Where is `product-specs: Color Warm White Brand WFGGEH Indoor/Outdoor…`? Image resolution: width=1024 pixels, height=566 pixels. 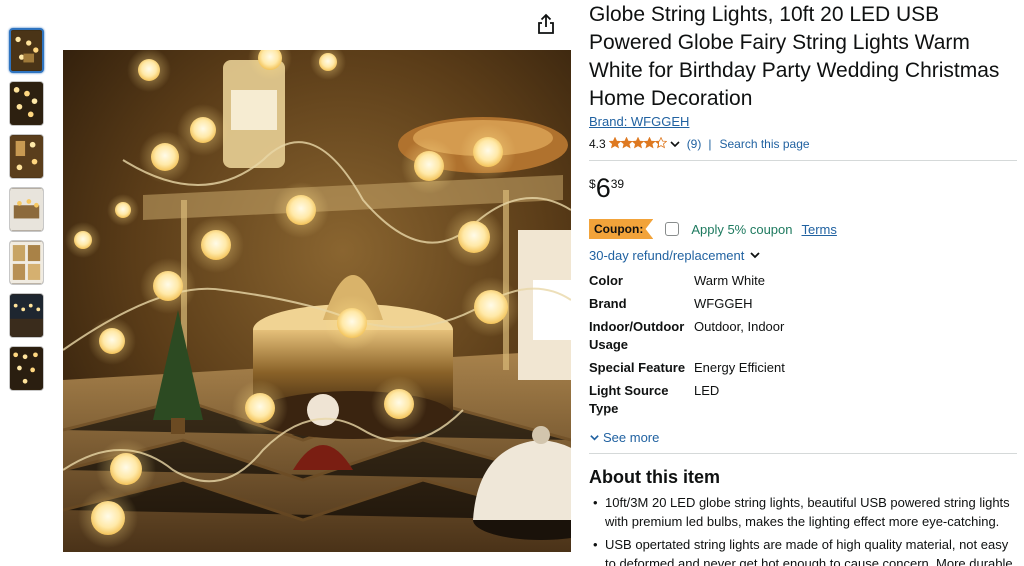
product-specs: Color Warm White Brand WFGGEH Indoor/Outdoor… is located at coordinates (804, 350).